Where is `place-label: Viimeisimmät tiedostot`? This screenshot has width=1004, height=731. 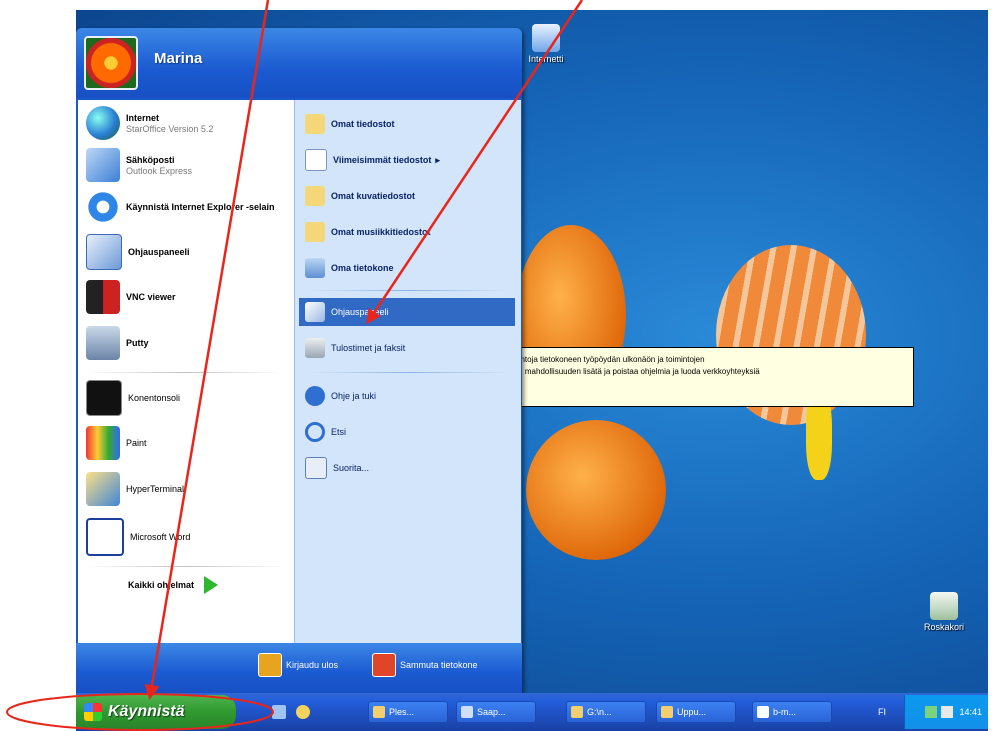
place-label: Viimeisimmät tiedostot is located at coordinates (382, 160).